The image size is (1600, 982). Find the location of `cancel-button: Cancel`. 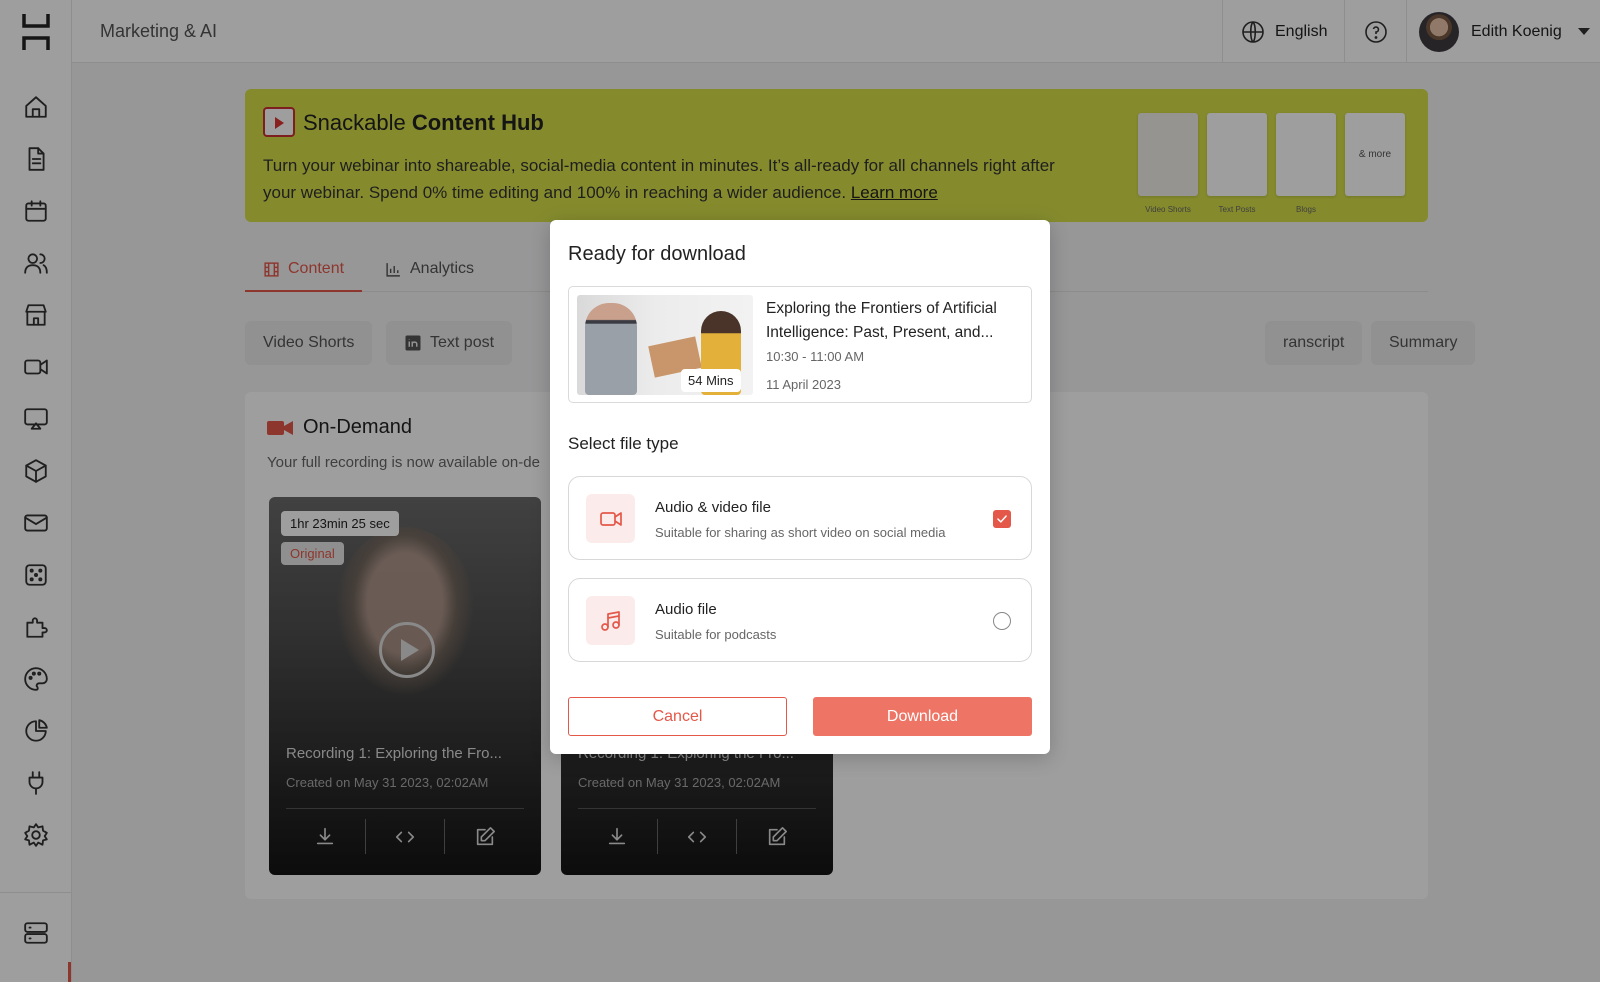

cancel-button: Cancel is located at coordinates (677, 716).